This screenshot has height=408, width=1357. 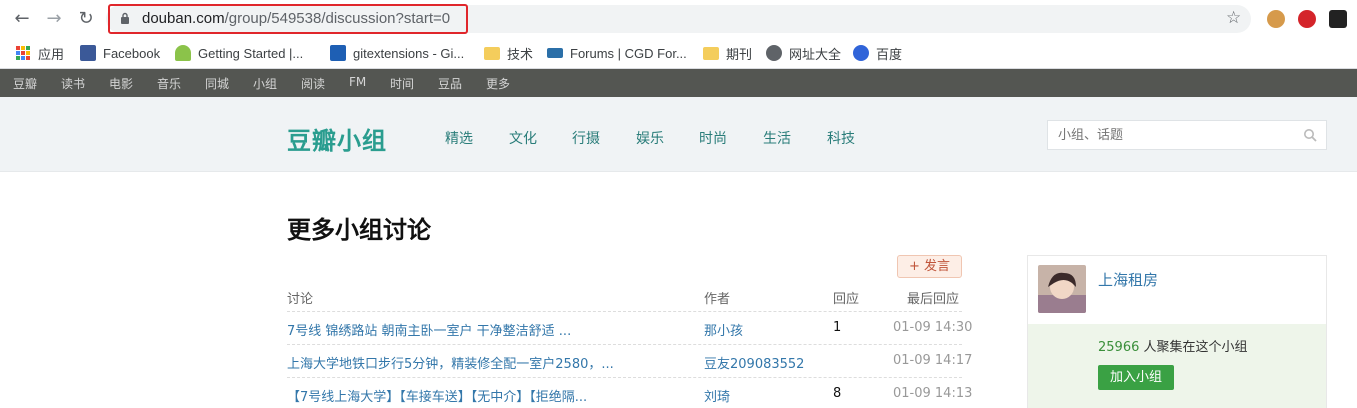 What do you see at coordinates (1193, 347) in the screenshot?
I see `member-count-suffix: 人聚集在这个小组` at bounding box center [1193, 347].